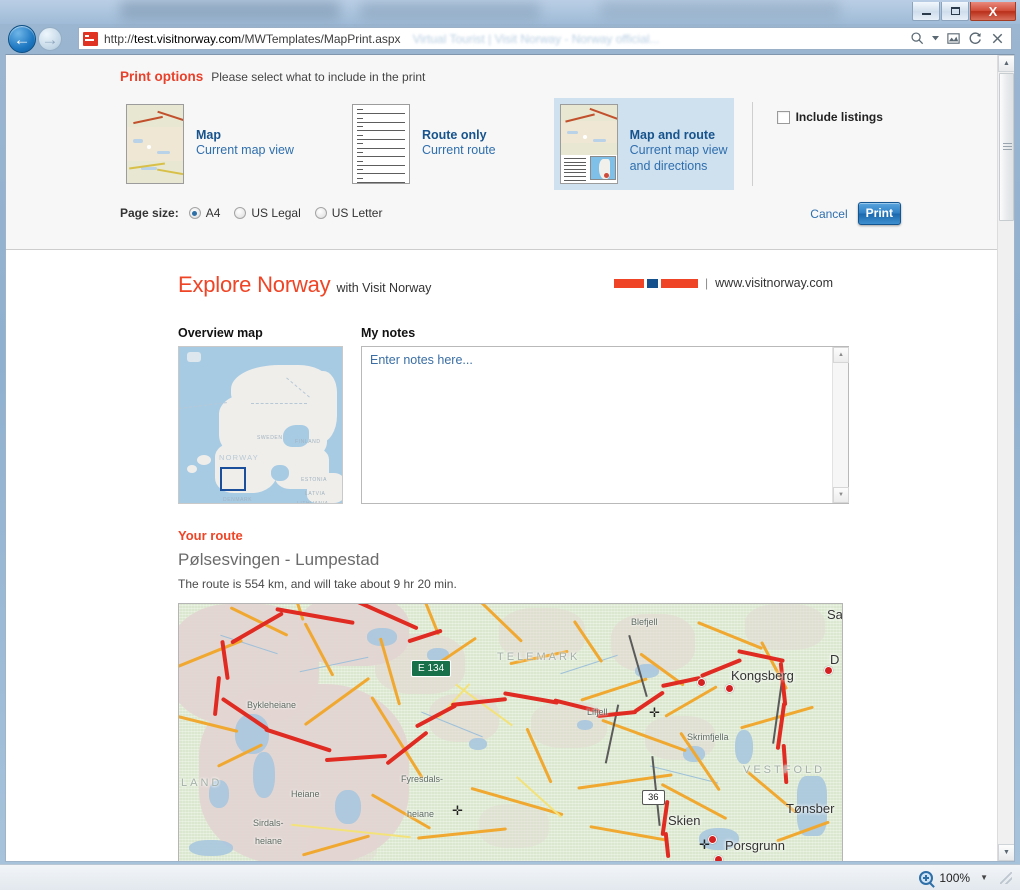 Image resolution: width=1020 pixels, height=890 pixels. I want to click on airport-icon: ✛, so click(457, 810).